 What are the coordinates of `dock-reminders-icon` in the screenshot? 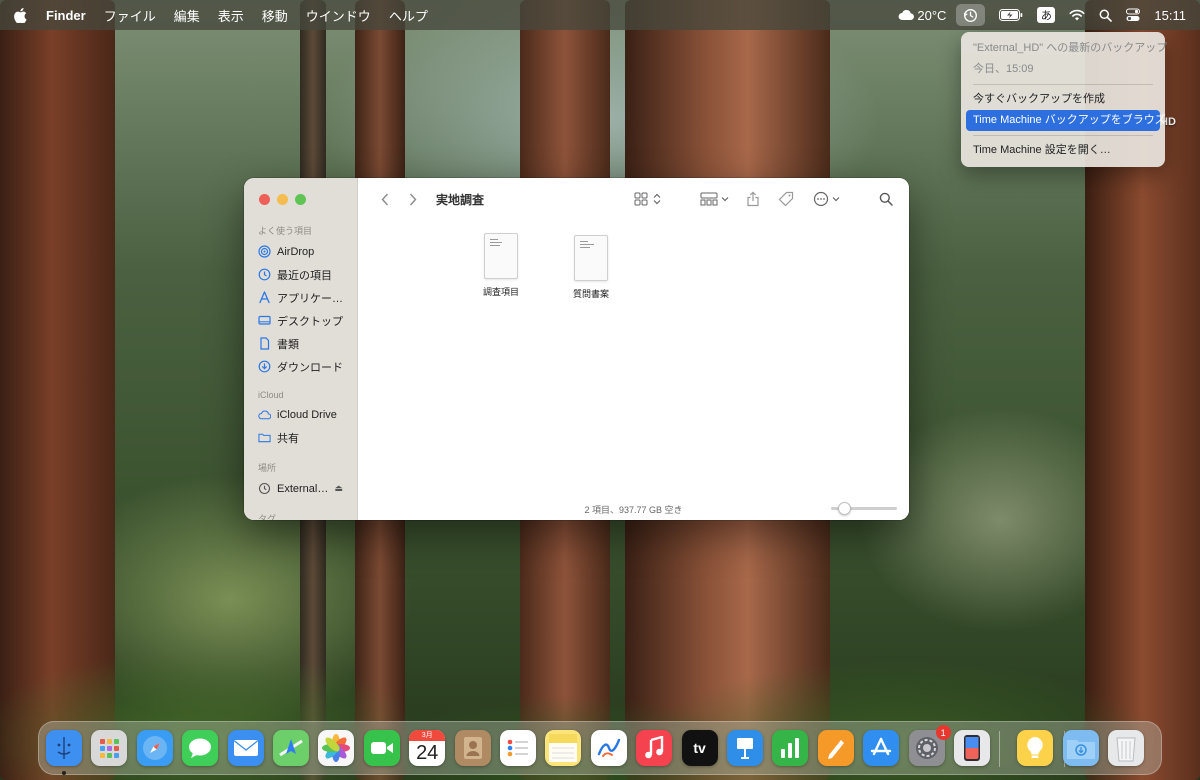 It's located at (518, 748).